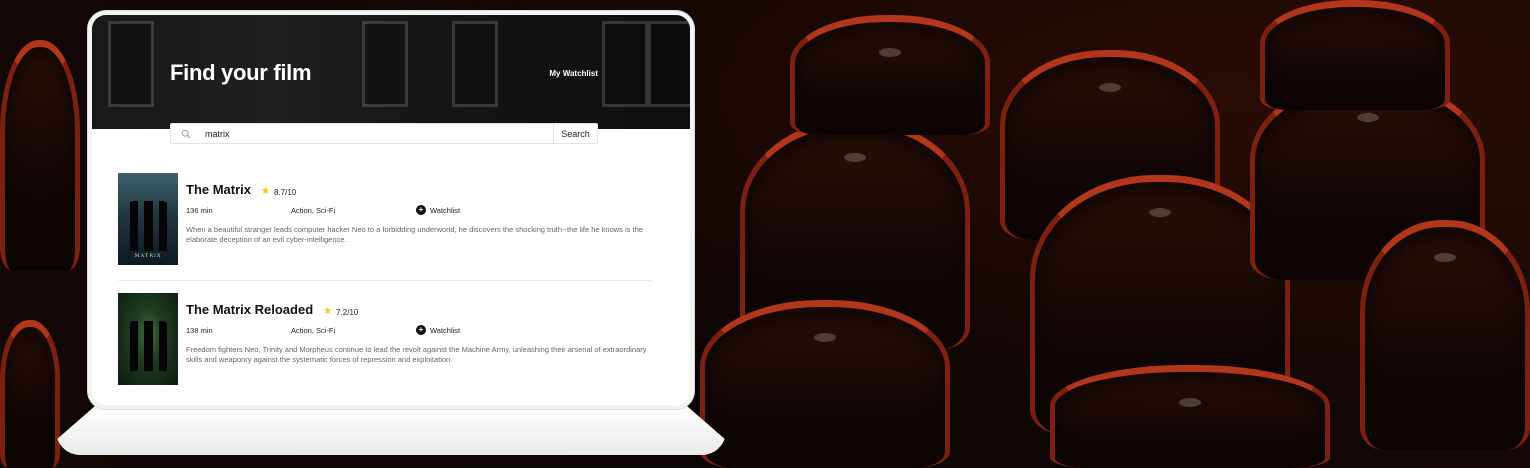 The image size is (1530, 468). Describe the element at coordinates (199, 330) in the screenshot. I see `runtime: 138 min` at that location.